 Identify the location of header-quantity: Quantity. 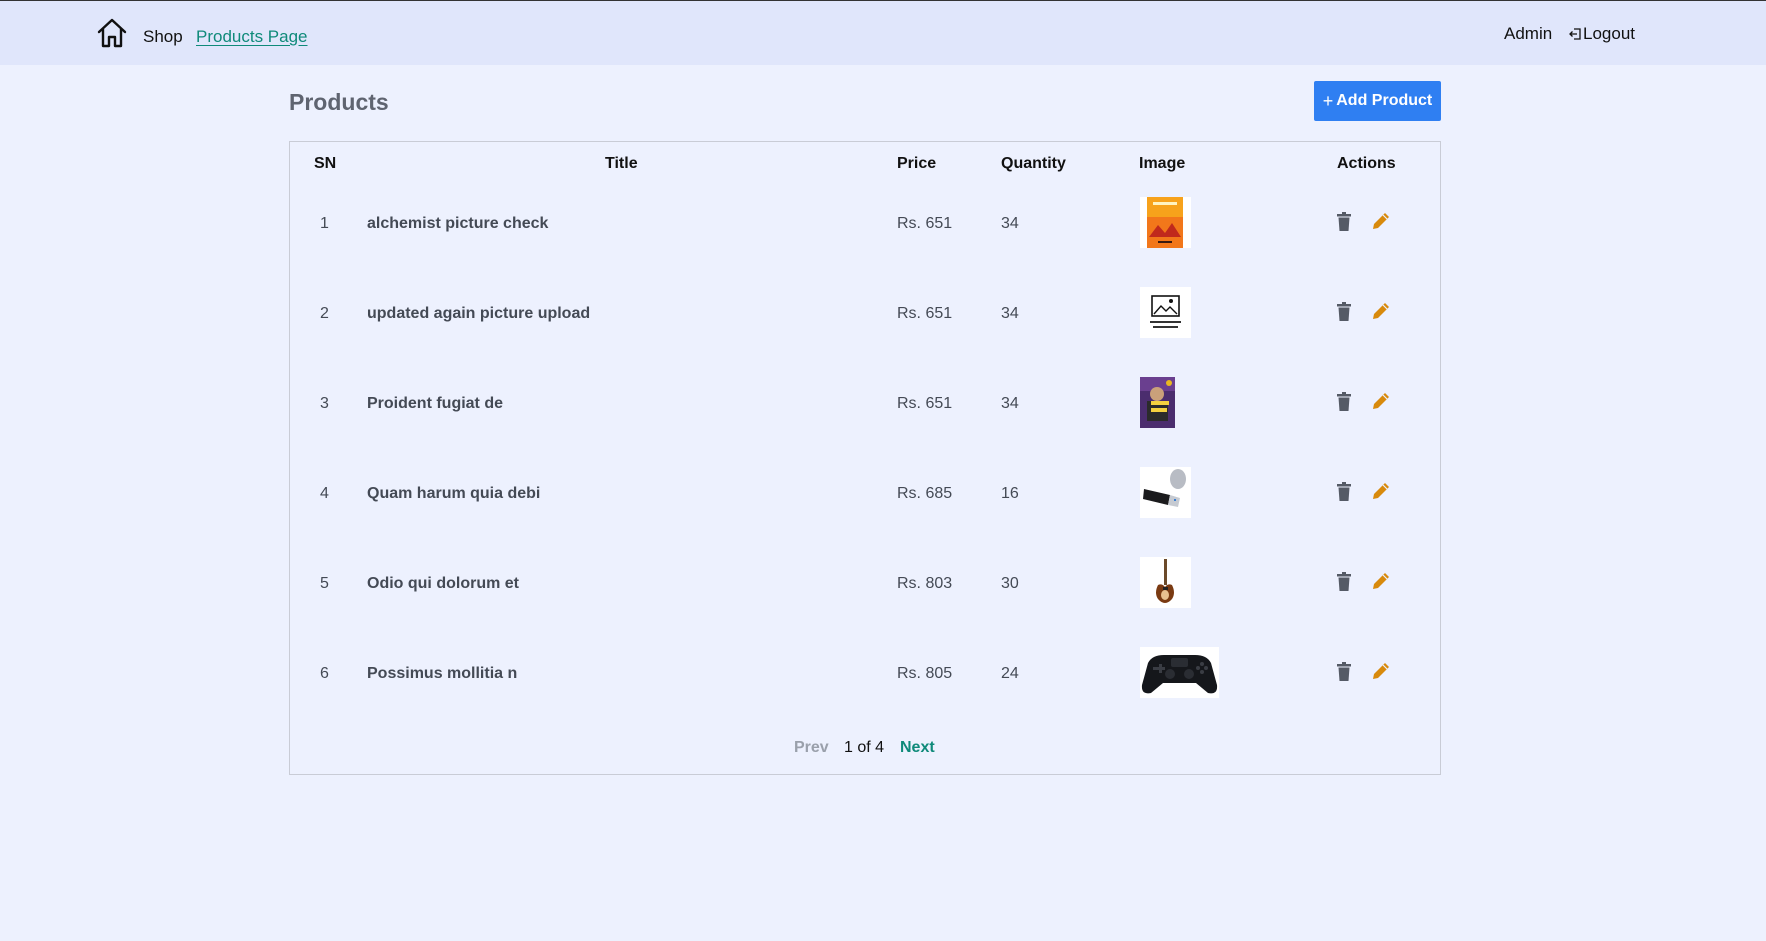
(1033, 163).